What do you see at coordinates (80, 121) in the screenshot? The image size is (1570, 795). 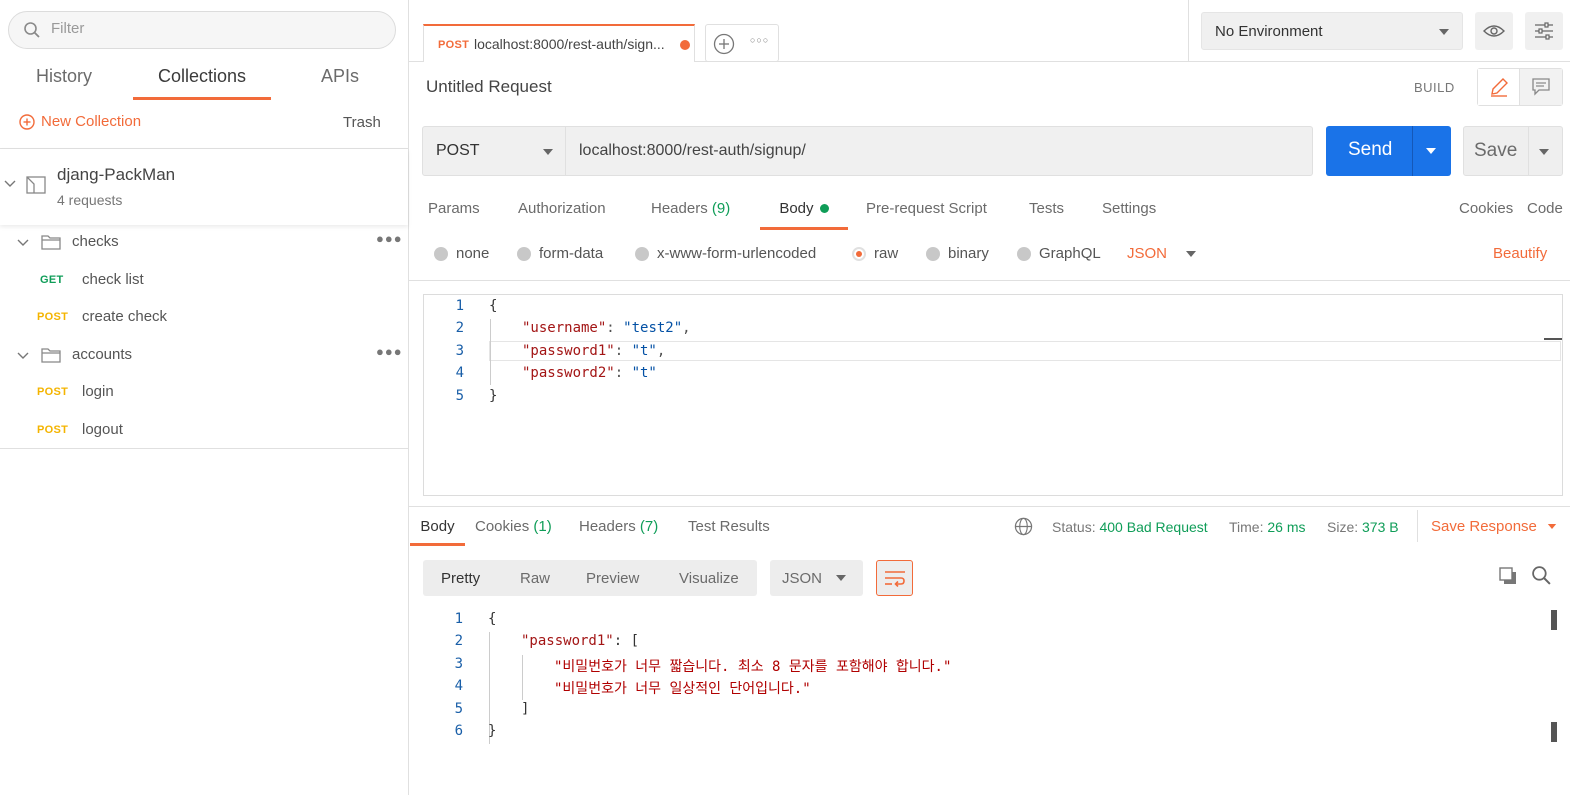 I see `new-collection-button: New Collection` at bounding box center [80, 121].